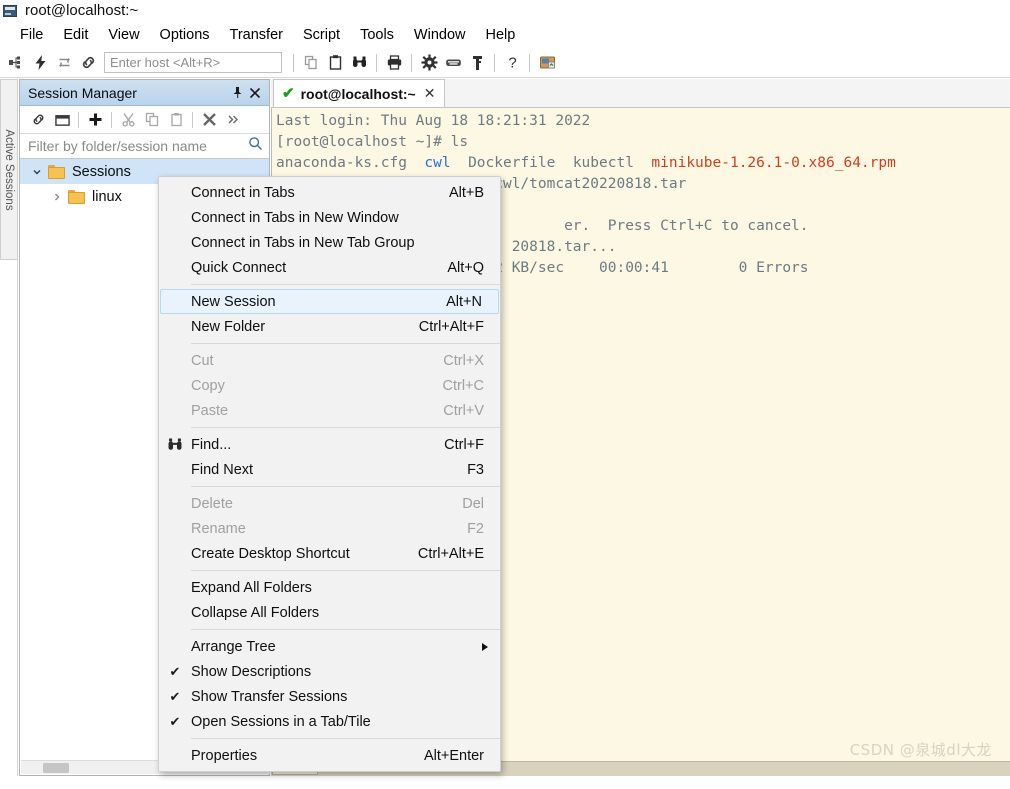  I want to click on menu-item-collapse-all-folders: Collapse All Folders, so click(329, 612).